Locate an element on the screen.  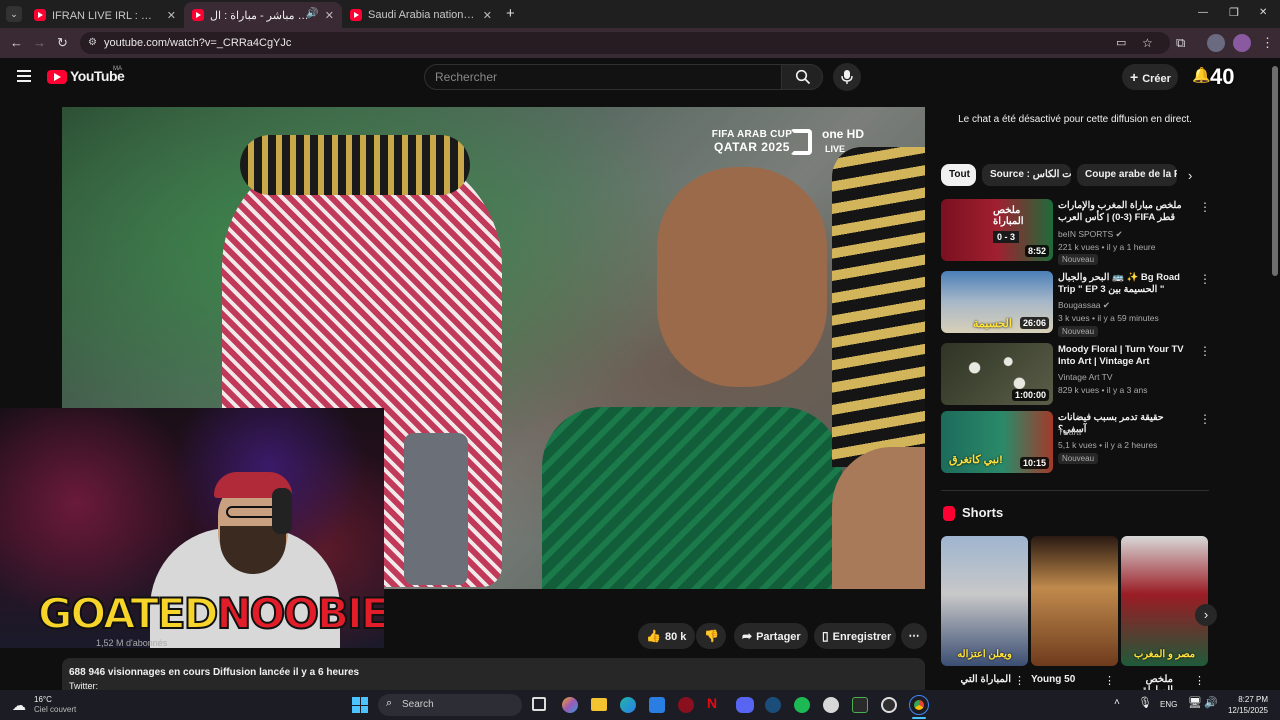
language-indicator: ENG is located at coordinates (1168, 704).